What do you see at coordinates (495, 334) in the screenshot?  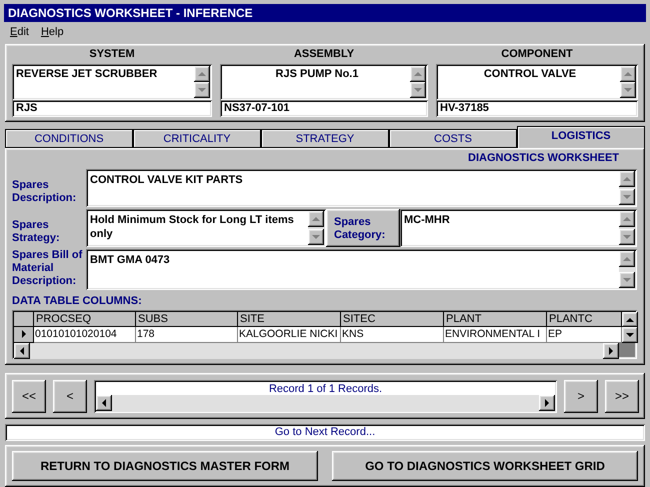 I see `table-cell: ENVIRONMENTAL I` at bounding box center [495, 334].